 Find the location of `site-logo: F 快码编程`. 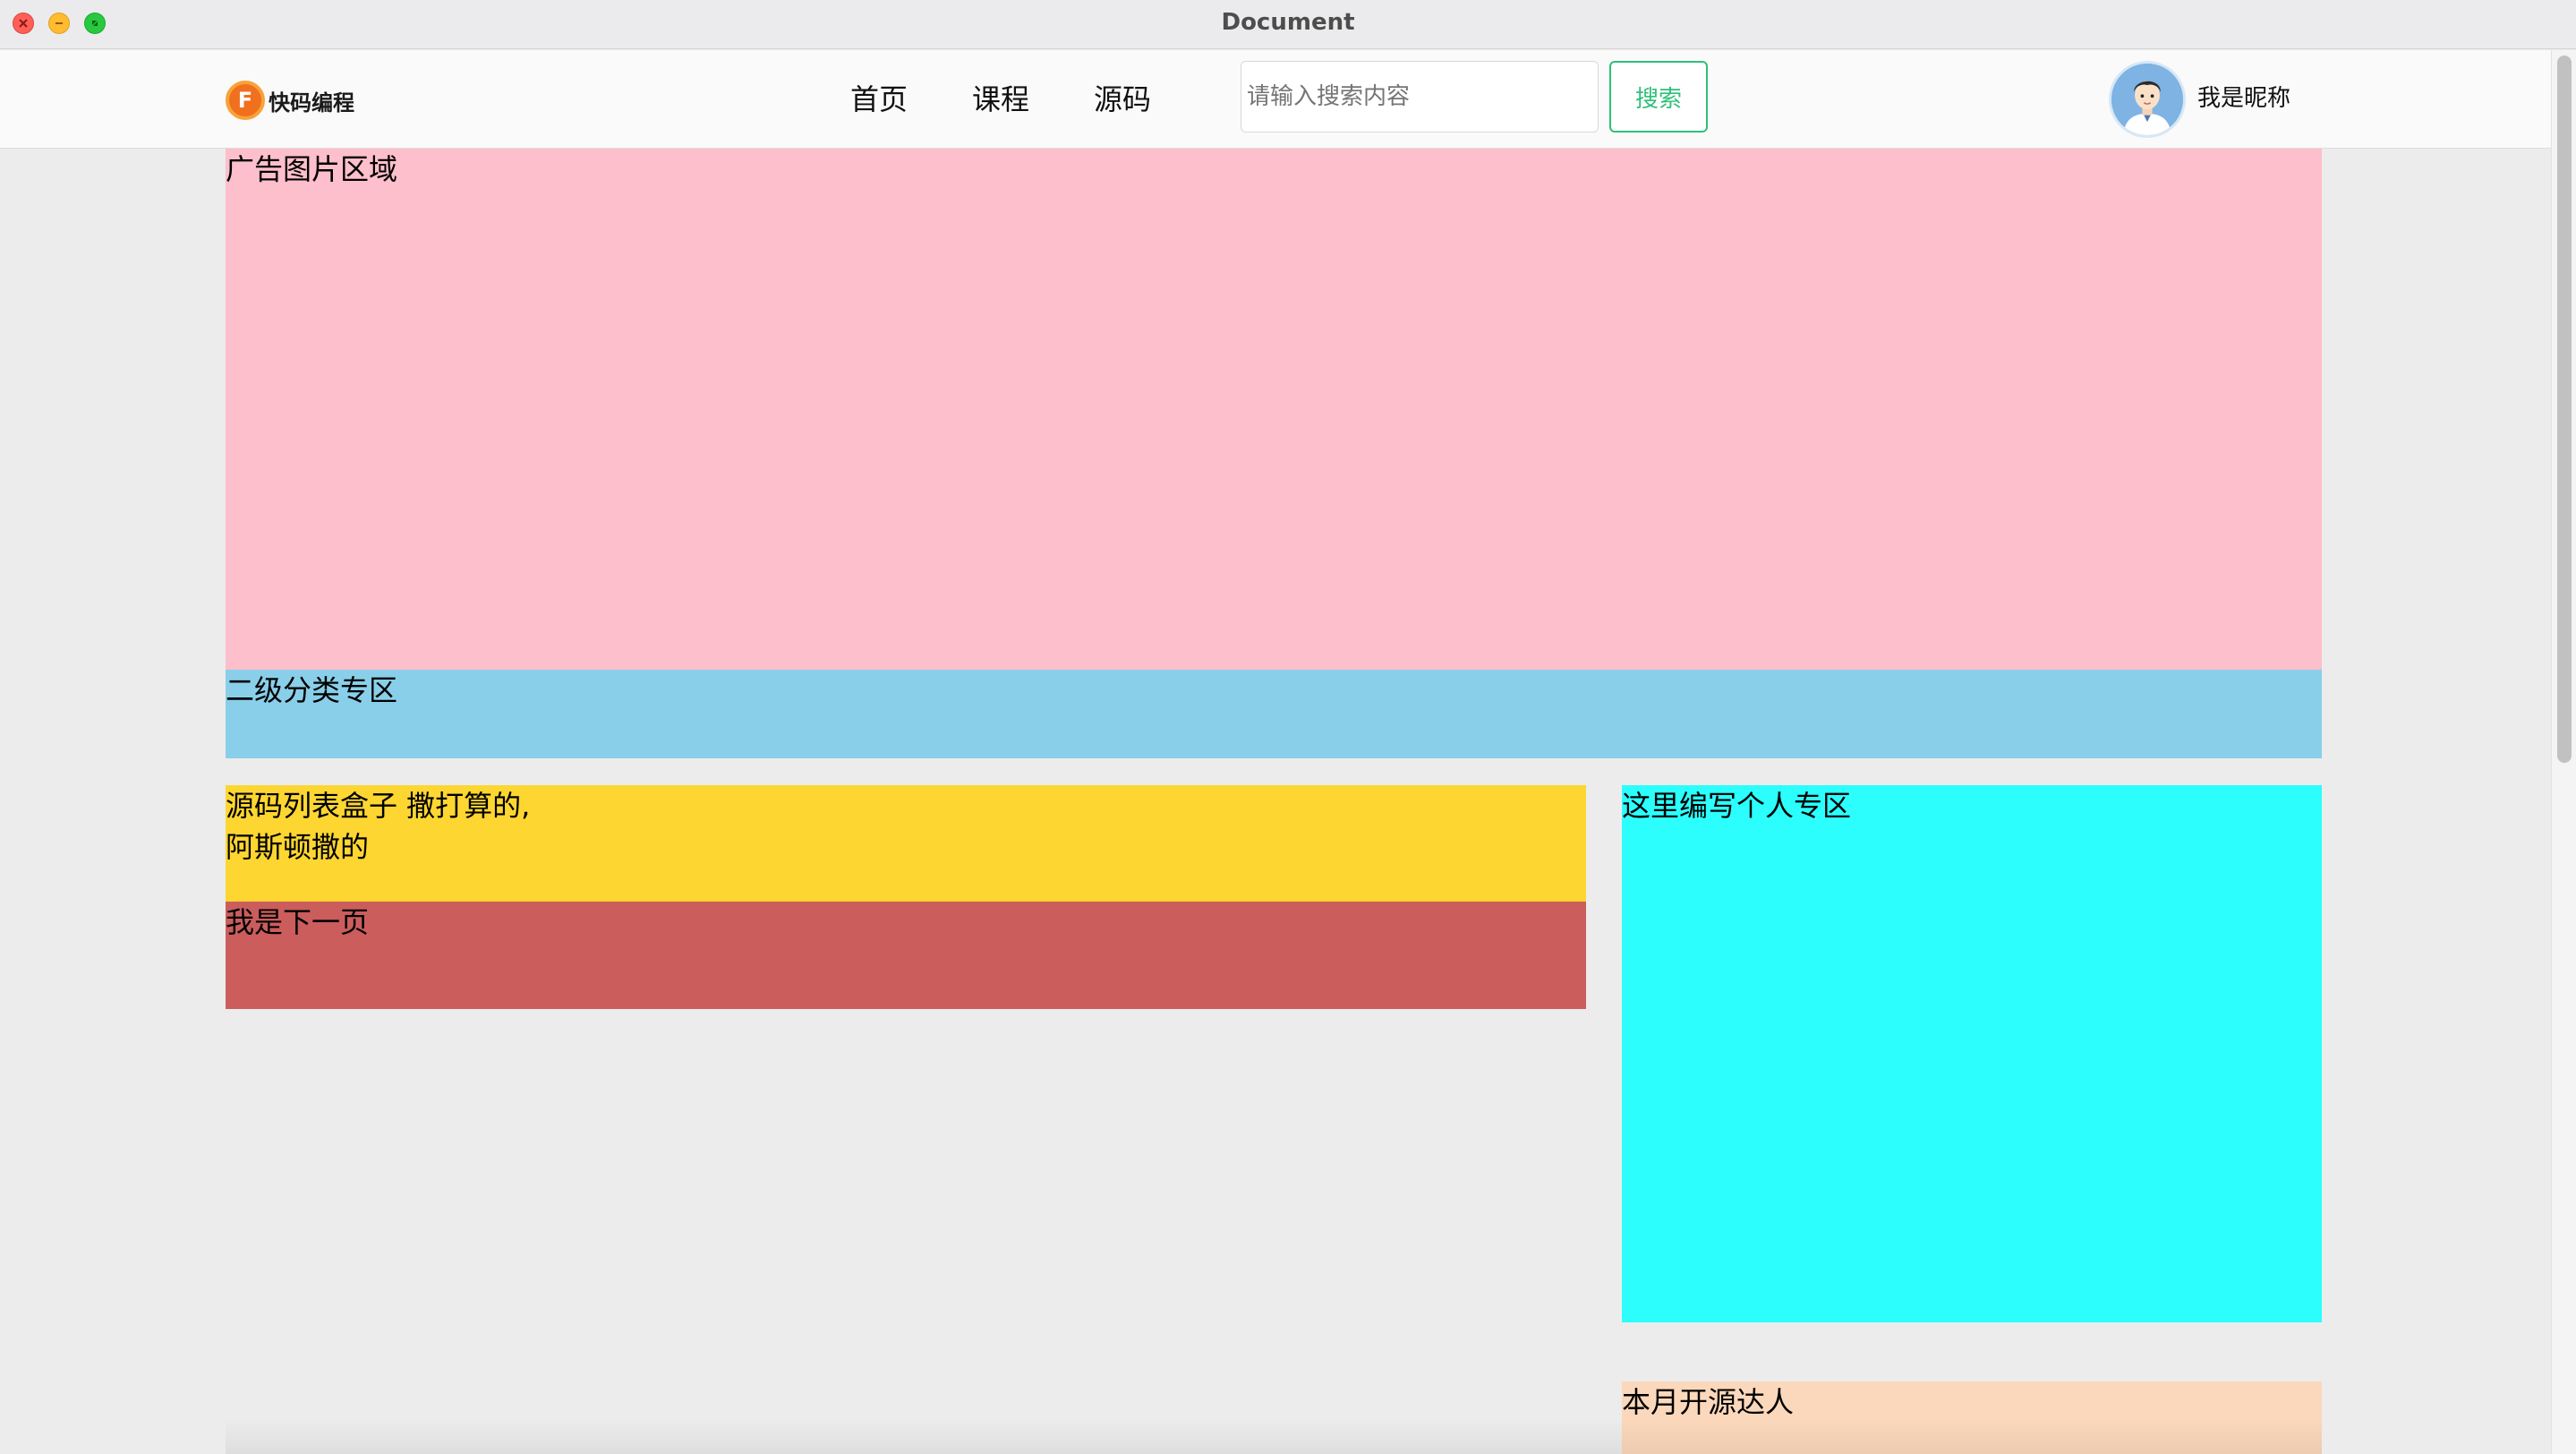

site-logo: F 快码编程 is located at coordinates (290, 100).